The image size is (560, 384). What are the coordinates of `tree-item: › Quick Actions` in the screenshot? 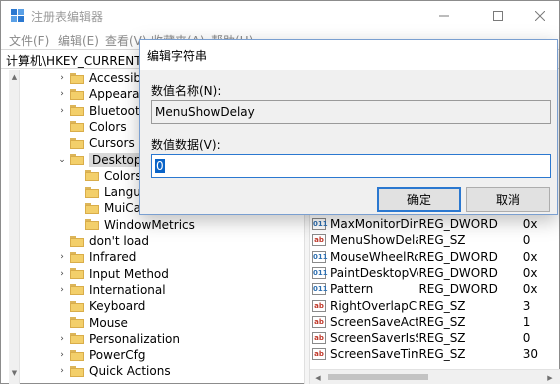 It's located at (113, 371).